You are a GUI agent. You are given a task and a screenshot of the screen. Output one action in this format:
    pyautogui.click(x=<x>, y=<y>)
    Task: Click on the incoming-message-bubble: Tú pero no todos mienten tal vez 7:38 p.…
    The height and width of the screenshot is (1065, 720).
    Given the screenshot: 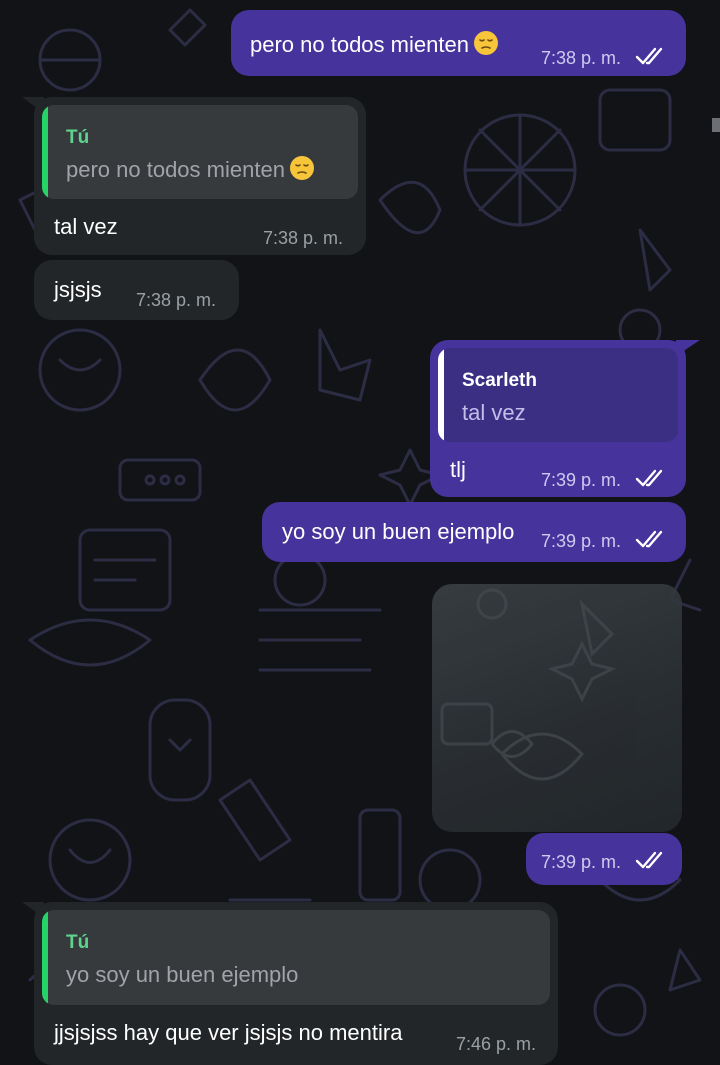 What is the action you would take?
    pyautogui.click(x=200, y=176)
    